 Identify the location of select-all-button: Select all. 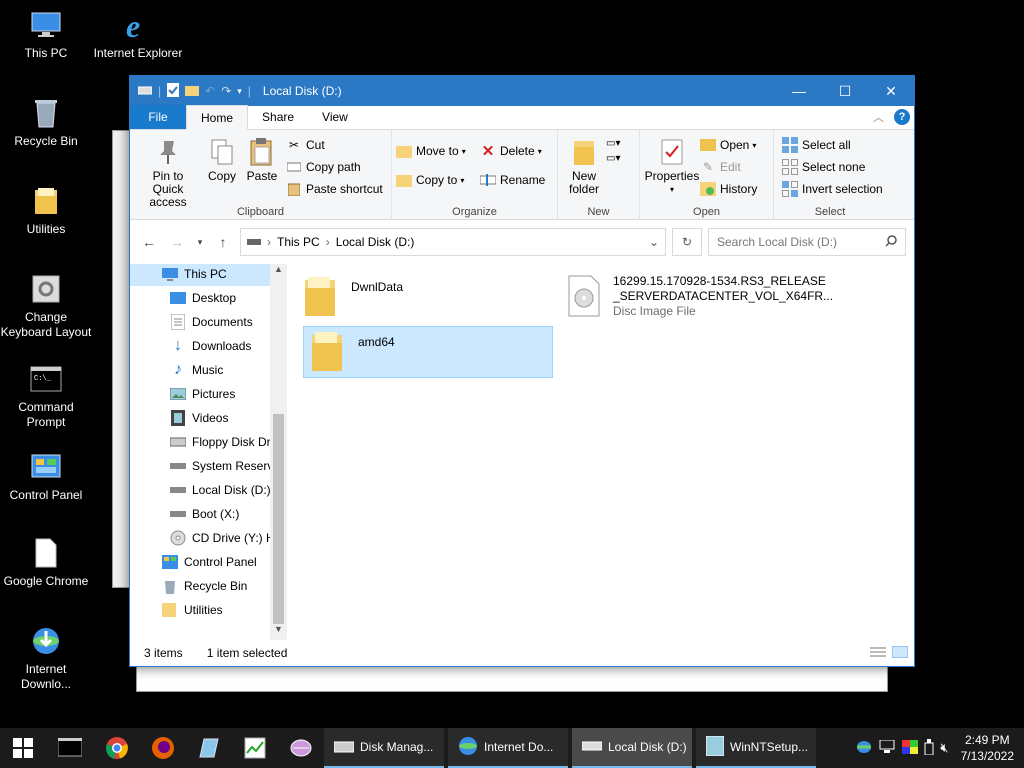
(832, 145).